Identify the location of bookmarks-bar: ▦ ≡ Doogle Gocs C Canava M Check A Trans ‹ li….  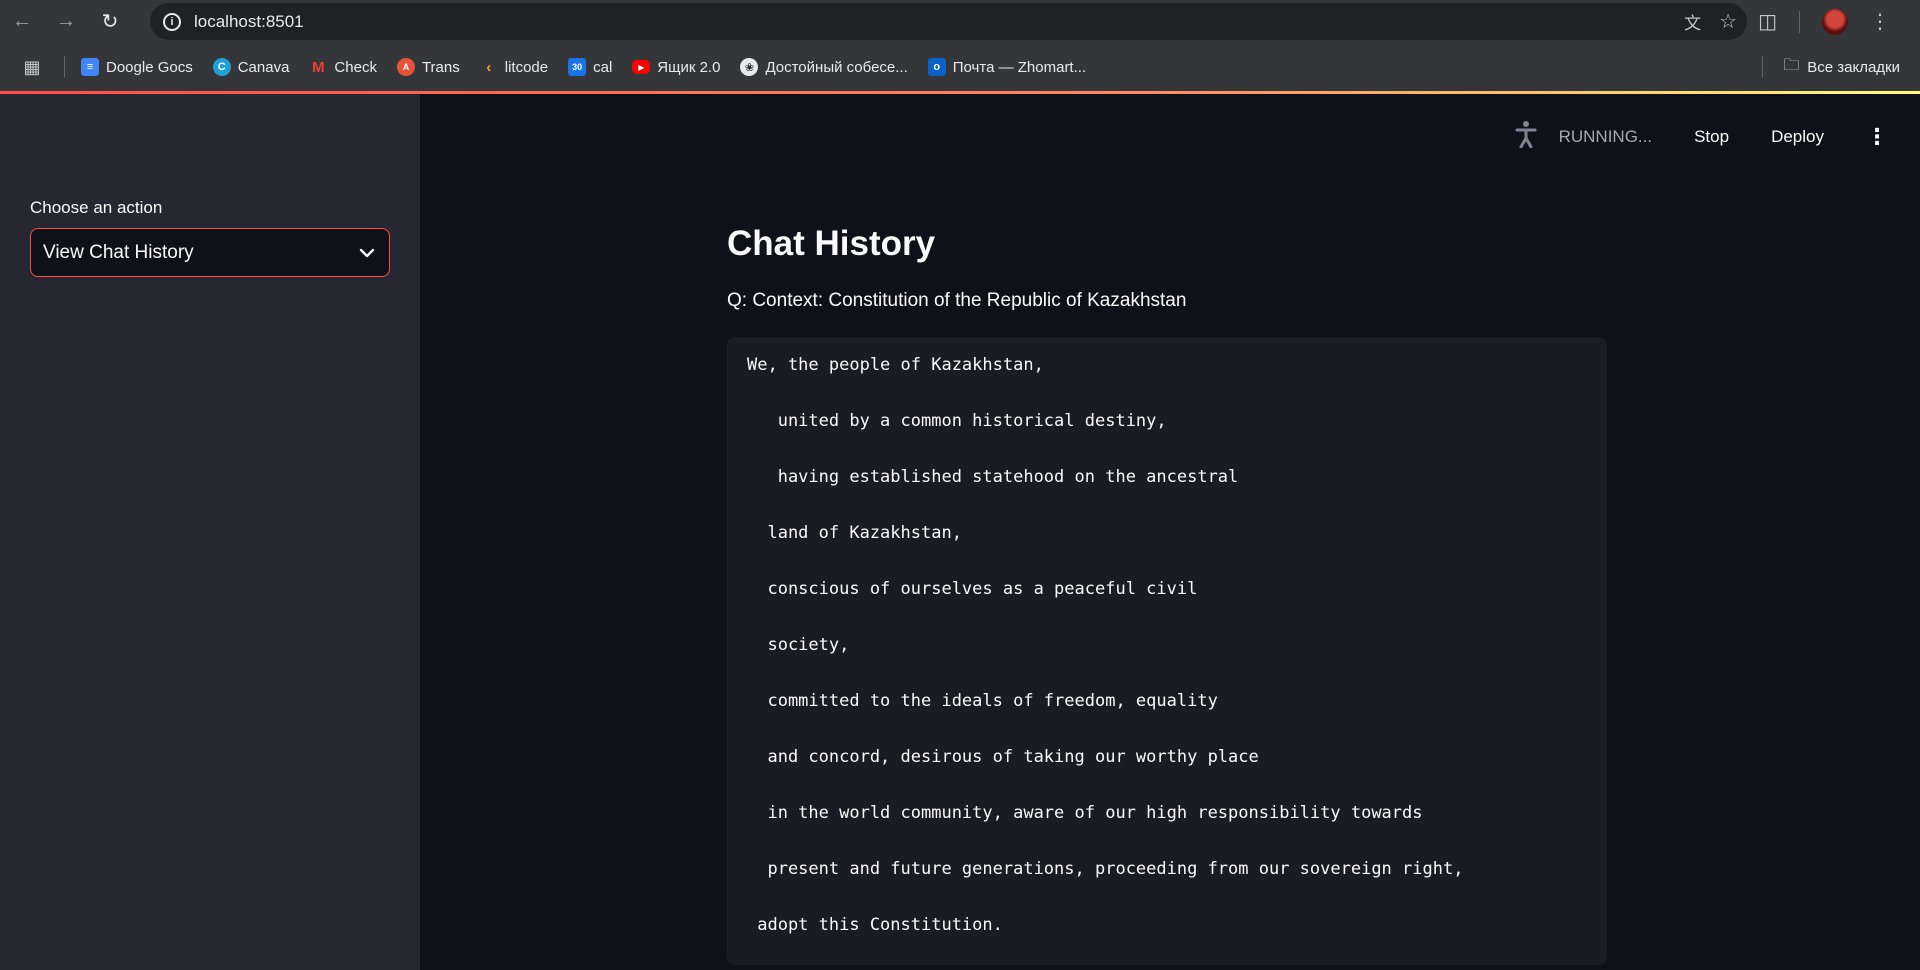
(960, 67).